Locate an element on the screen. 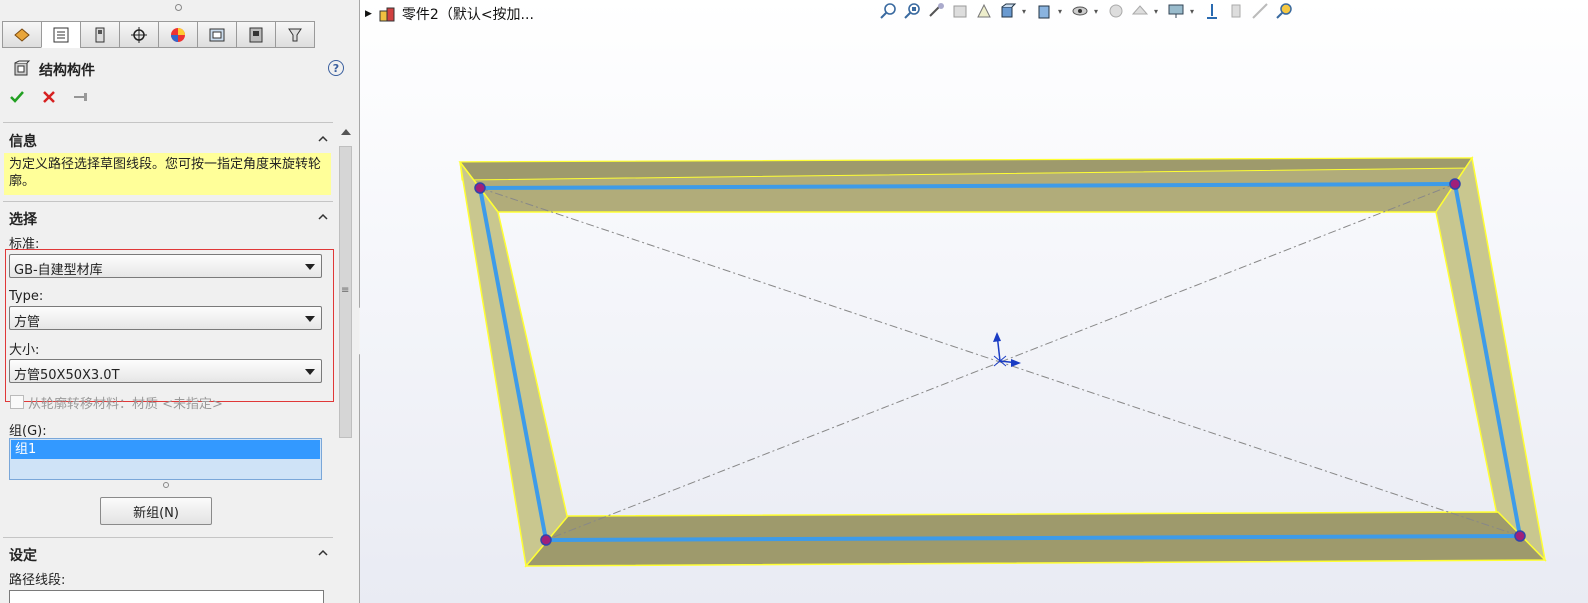  type-value: 方管 is located at coordinates (27, 322).